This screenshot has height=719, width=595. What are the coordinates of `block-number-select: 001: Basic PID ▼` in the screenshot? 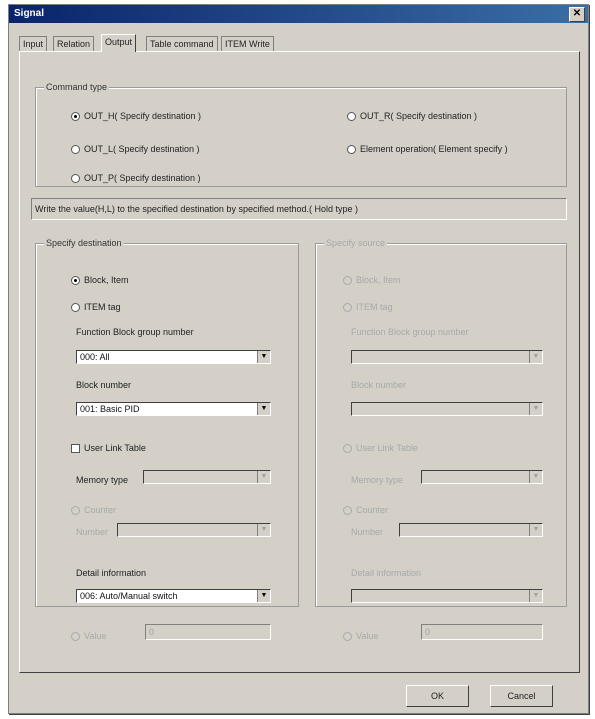 It's located at (173, 409).